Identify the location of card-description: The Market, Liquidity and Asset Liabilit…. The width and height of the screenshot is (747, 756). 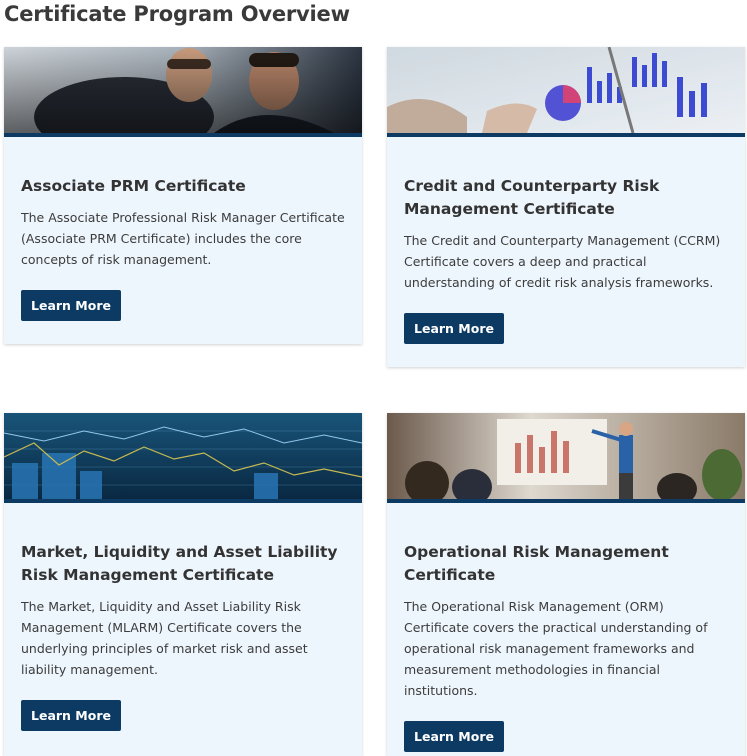
(164, 638).